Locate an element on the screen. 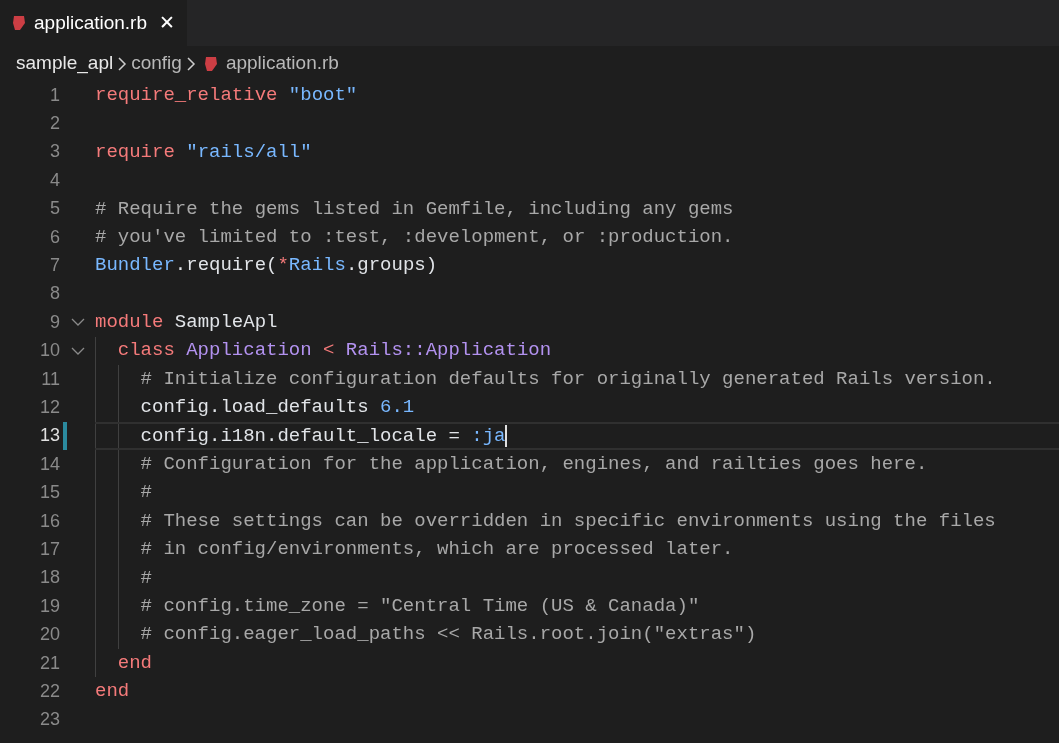 The width and height of the screenshot is (1059, 743). line-number: 11 is located at coordinates (50, 379).